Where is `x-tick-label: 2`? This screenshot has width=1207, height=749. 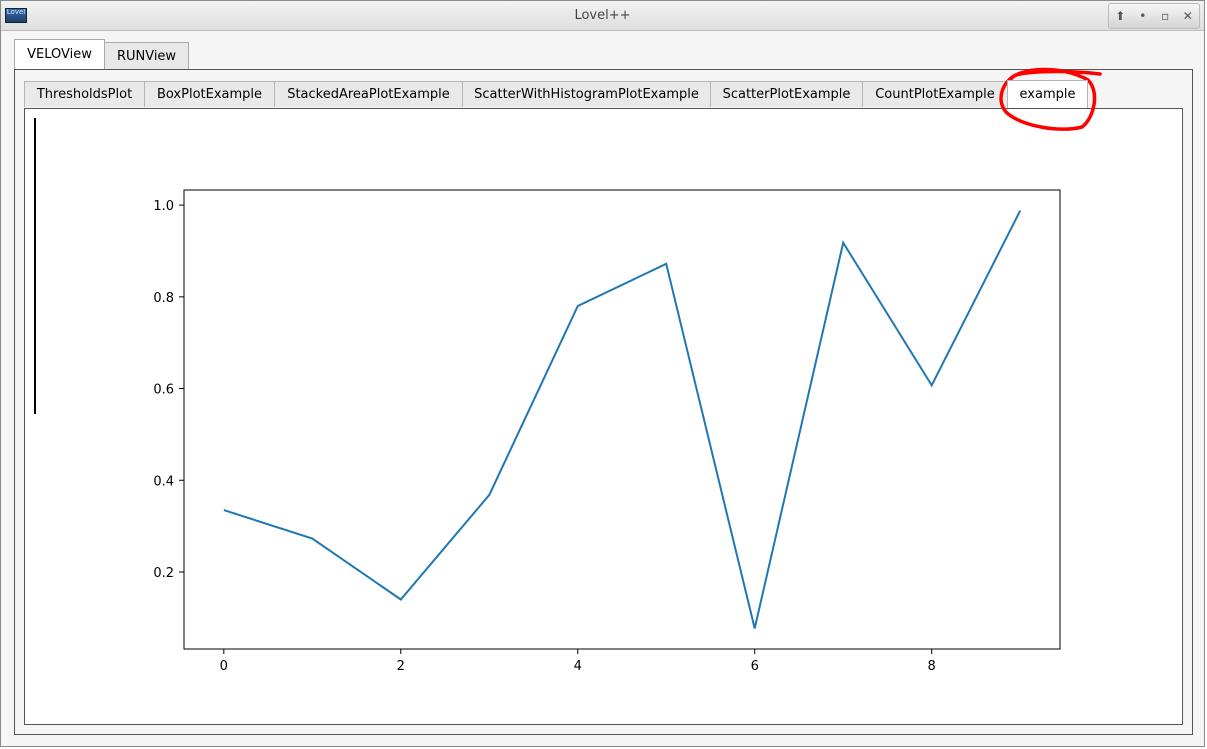
x-tick-label: 2 is located at coordinates (401, 666).